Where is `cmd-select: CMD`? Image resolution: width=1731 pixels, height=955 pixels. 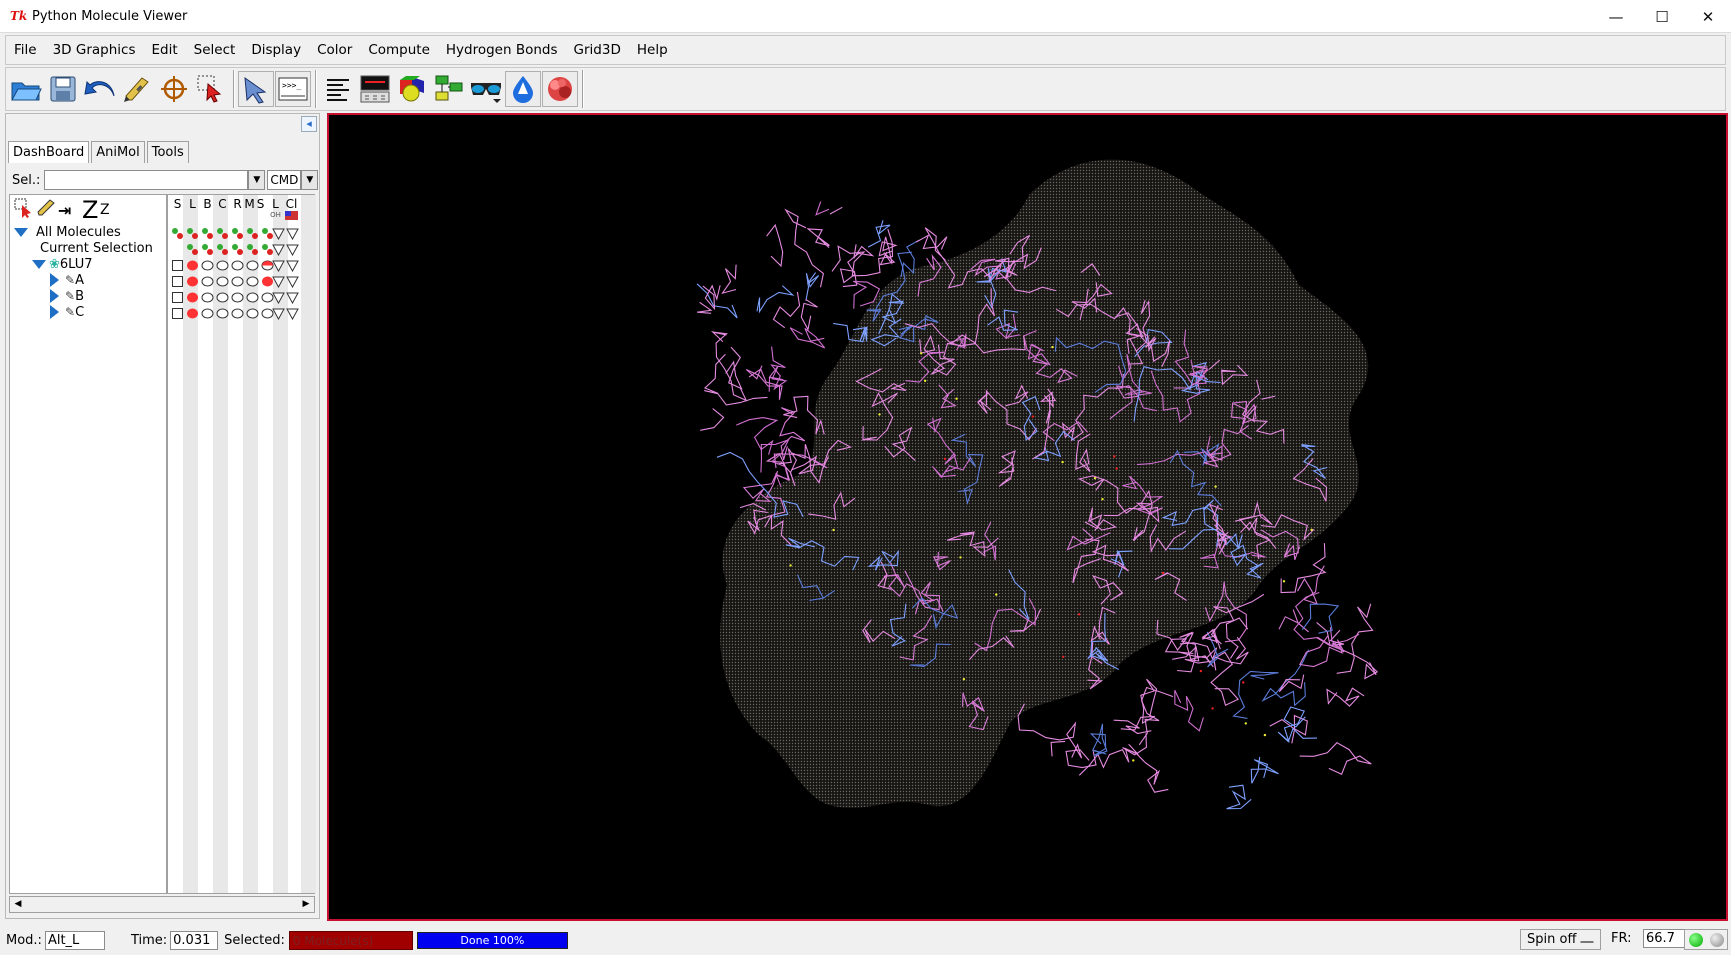
cmd-select: CMD is located at coordinates (284, 180).